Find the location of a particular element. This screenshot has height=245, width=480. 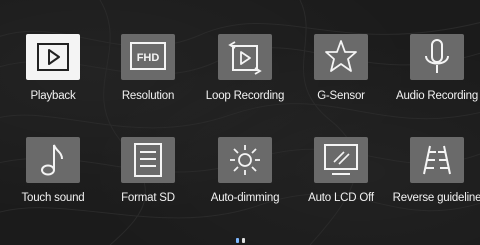

fhd-badge-text: FHD is located at coordinates (148, 58).